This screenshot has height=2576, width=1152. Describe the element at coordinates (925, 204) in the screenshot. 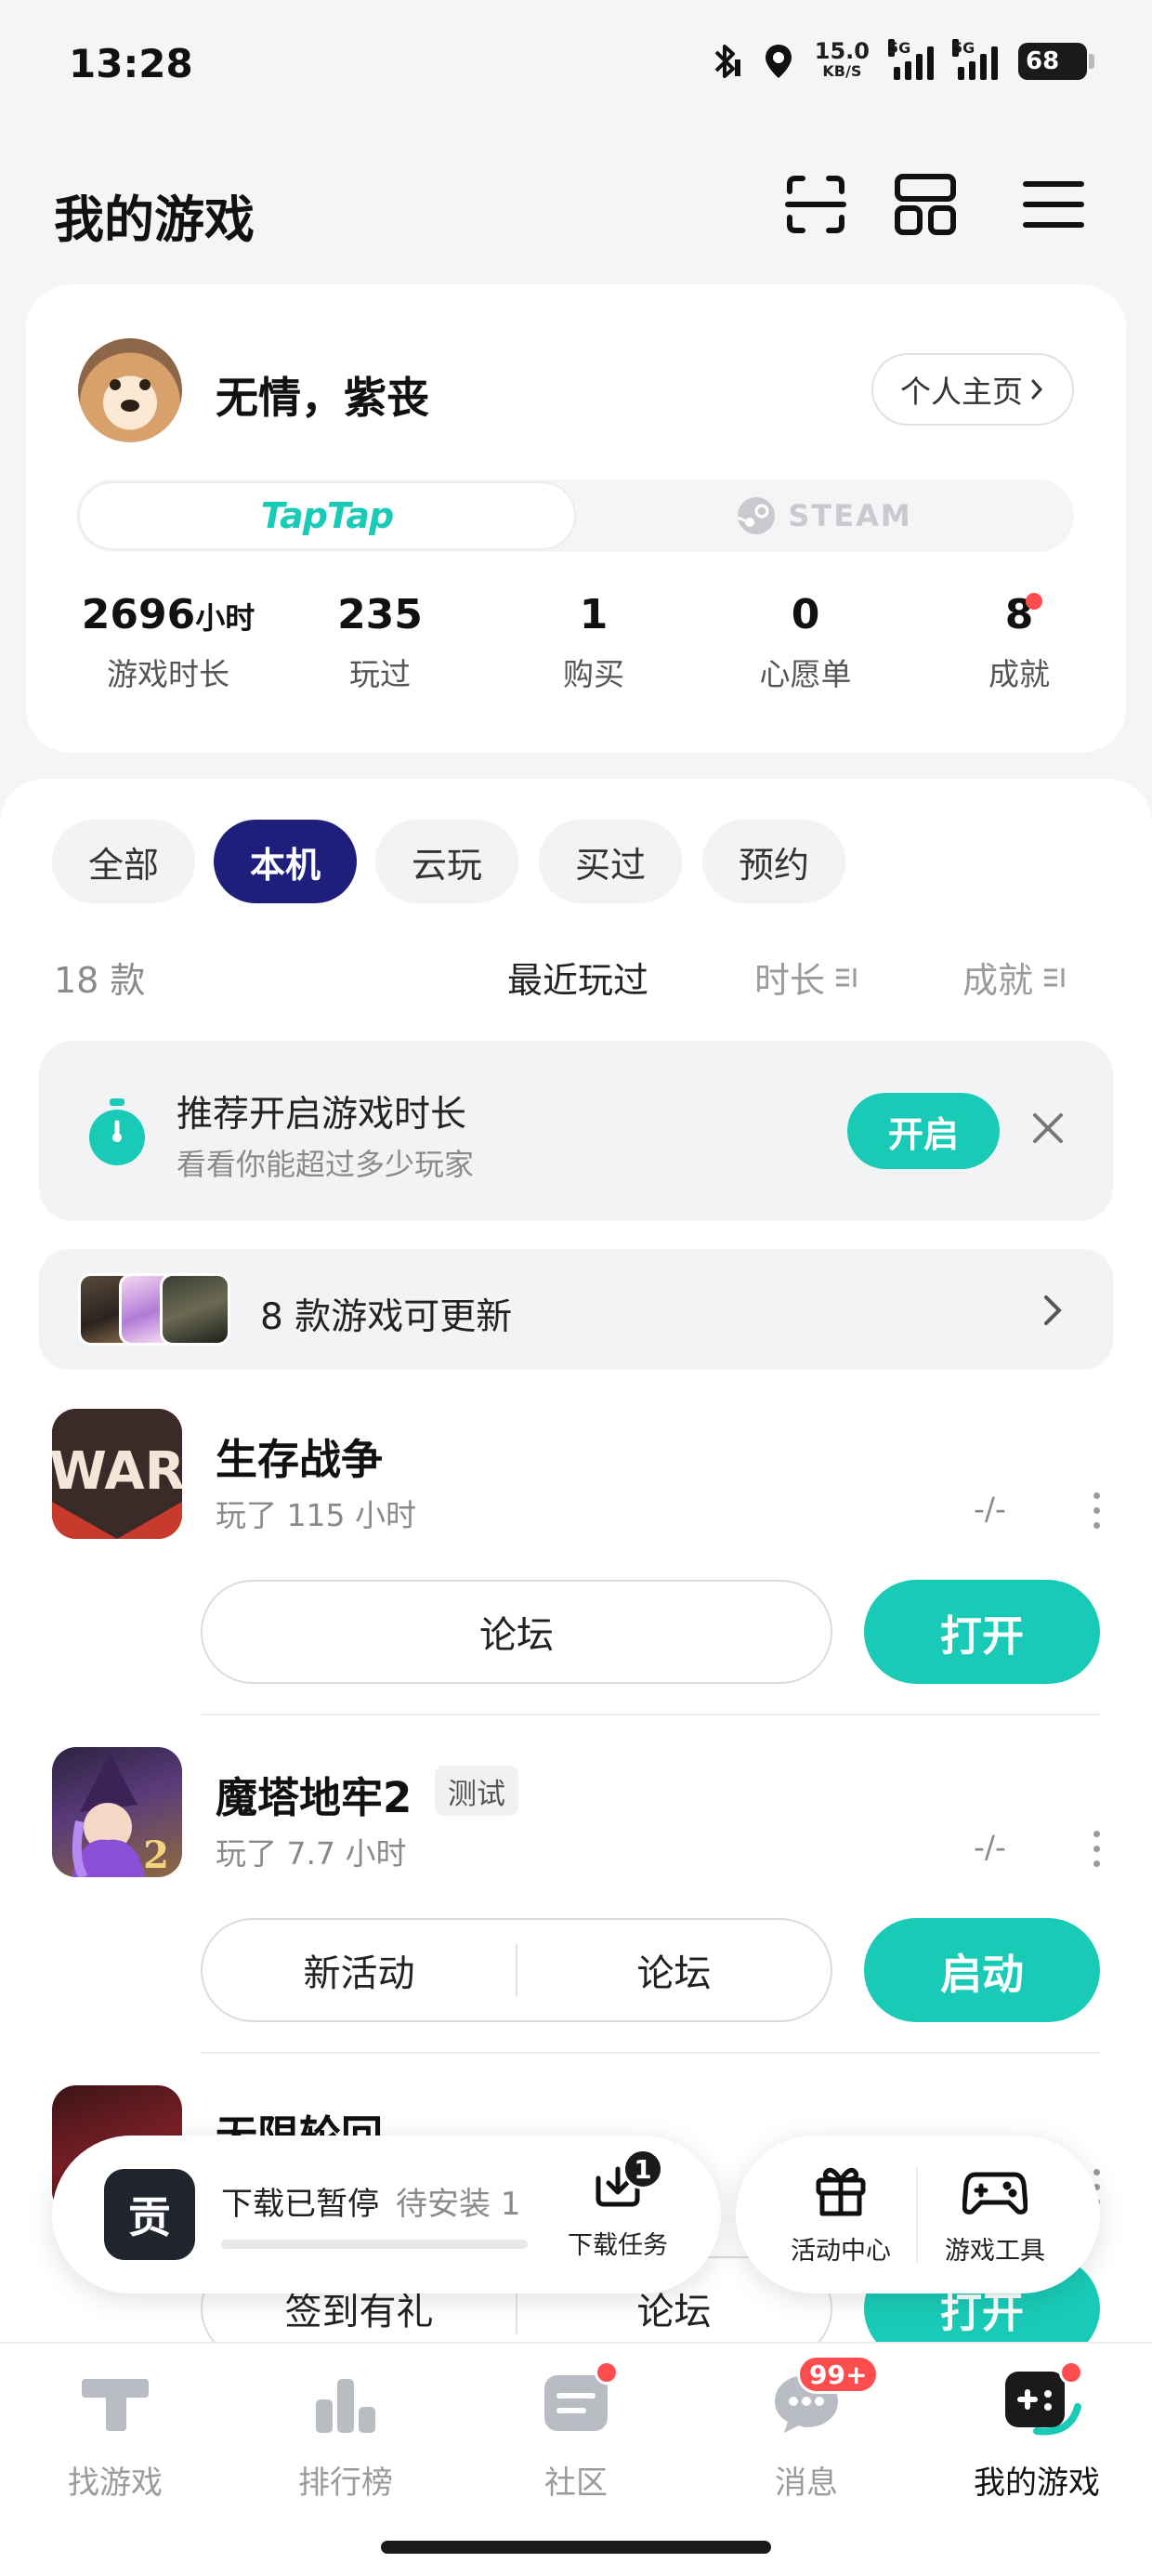

I see `grid-icon` at that location.